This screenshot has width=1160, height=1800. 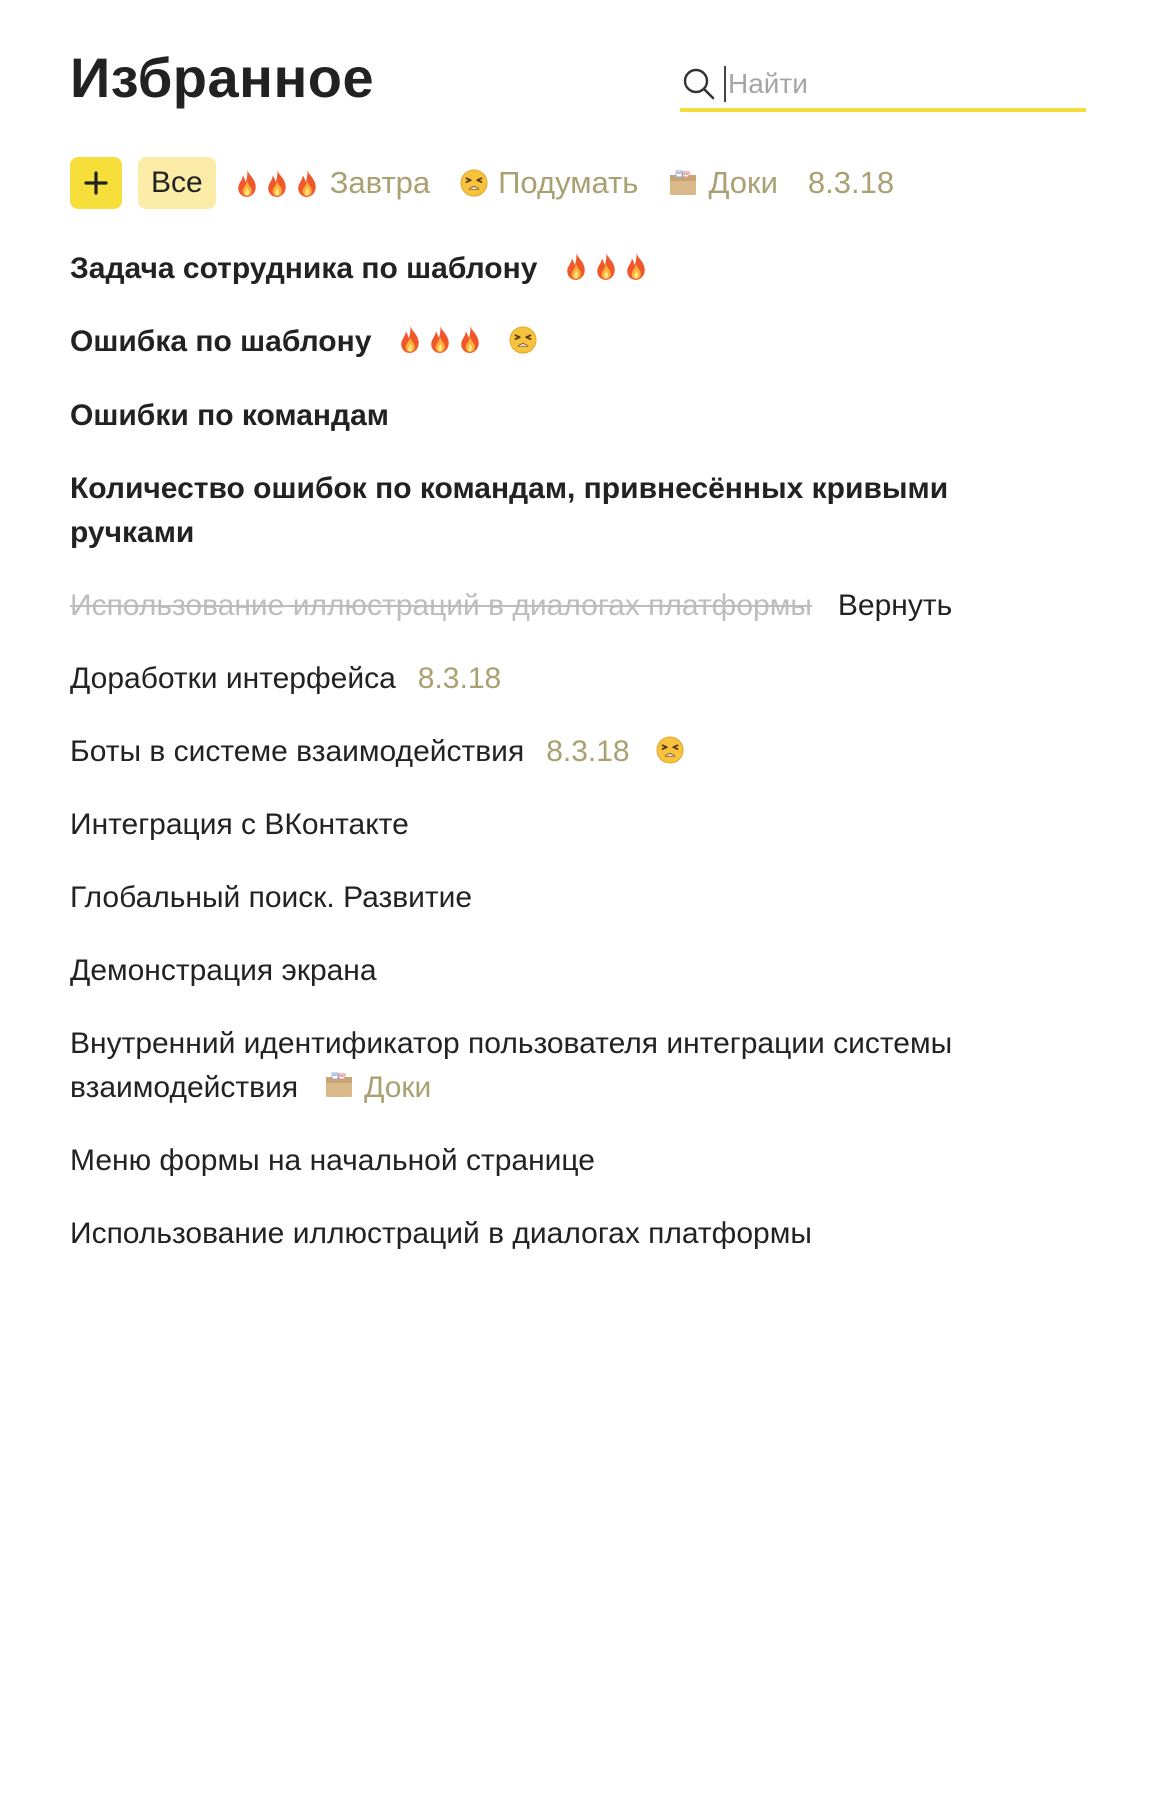 I want to click on filter-all: Все, so click(x=177, y=183).